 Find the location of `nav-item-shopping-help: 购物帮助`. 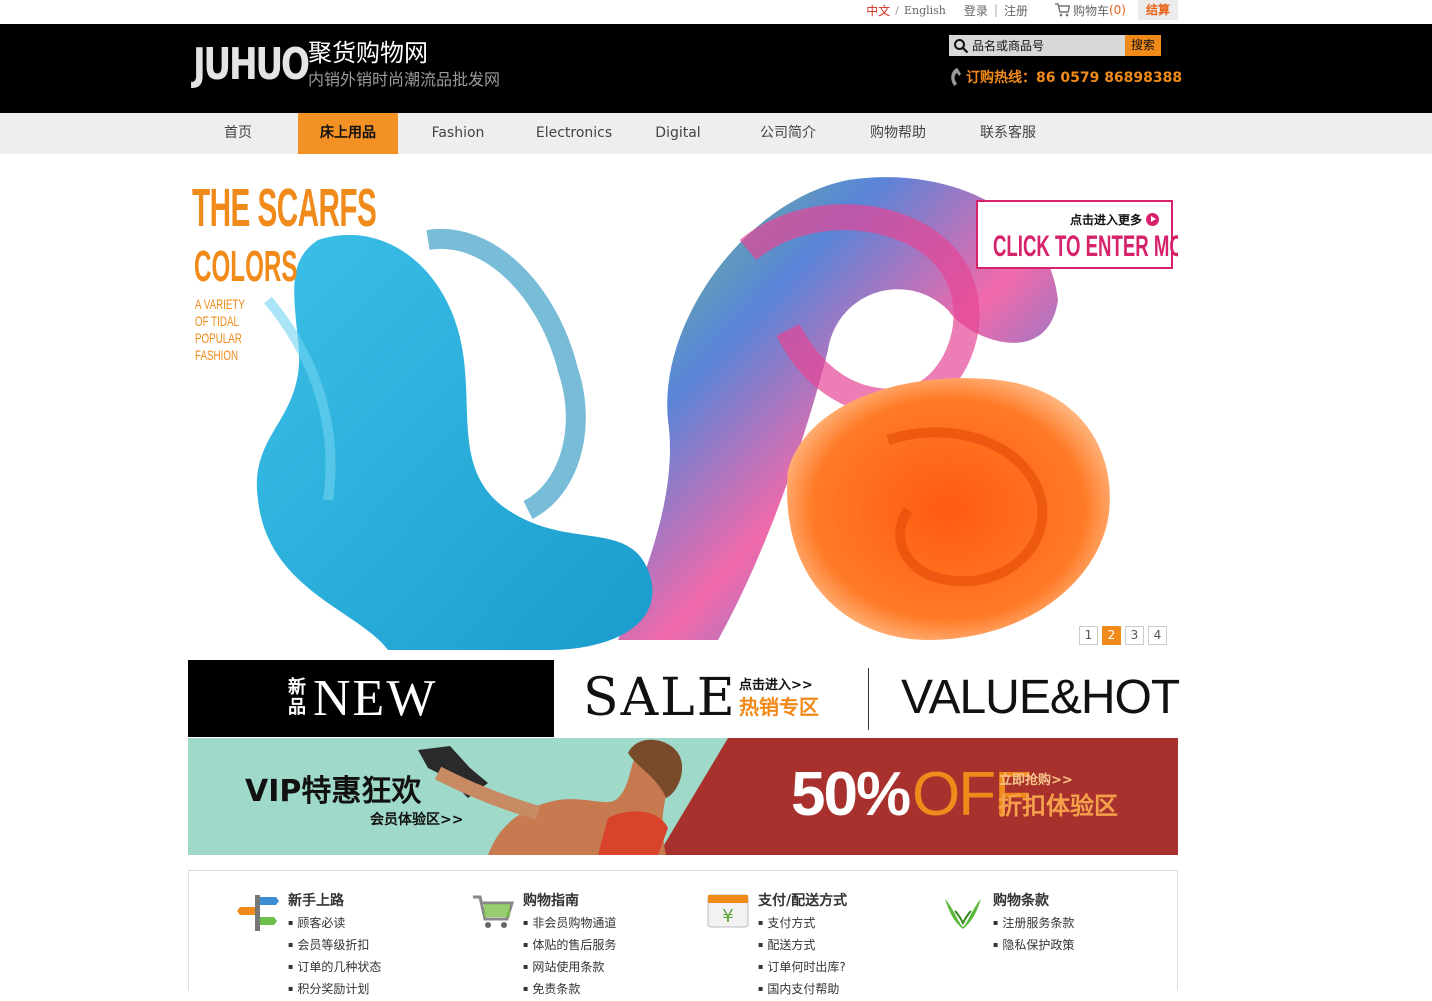

nav-item-shopping-help: 购物帮助 is located at coordinates (898, 133).